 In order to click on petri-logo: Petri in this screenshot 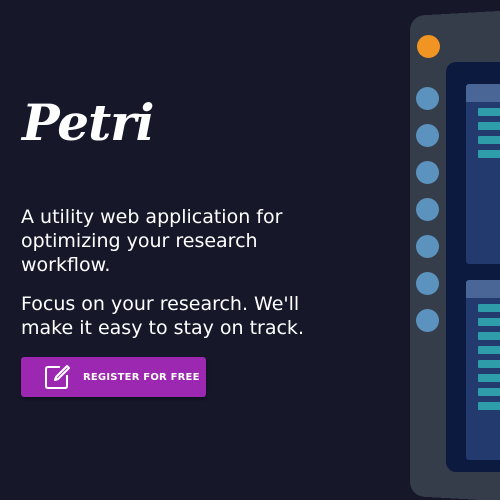, I will do `click(88, 123)`.